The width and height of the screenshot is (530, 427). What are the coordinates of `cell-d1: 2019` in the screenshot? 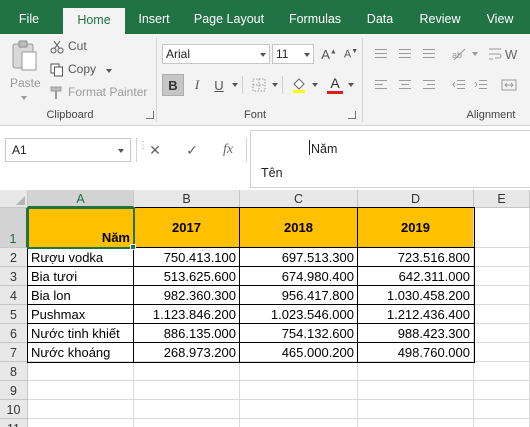 It's located at (416, 228).